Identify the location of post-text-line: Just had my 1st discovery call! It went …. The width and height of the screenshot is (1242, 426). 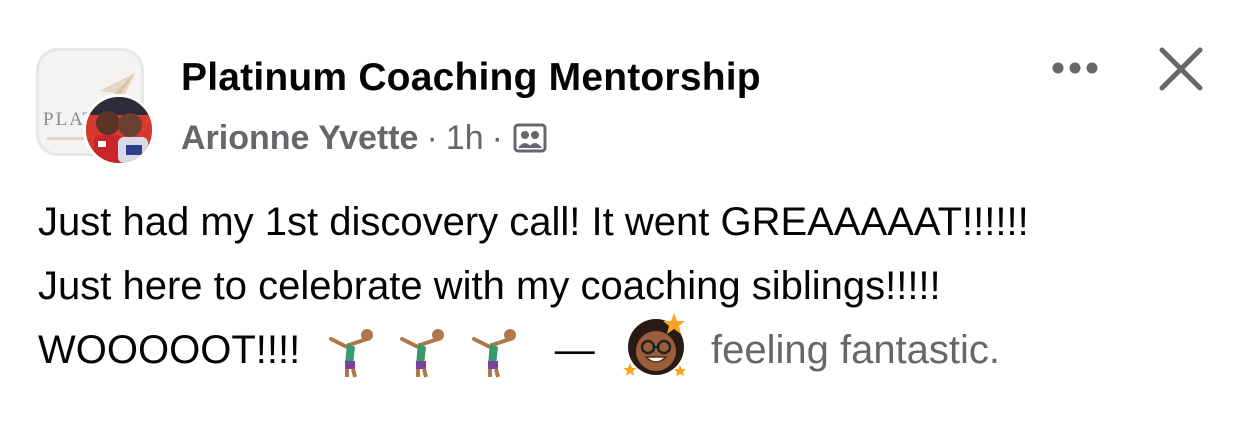
(533, 222).